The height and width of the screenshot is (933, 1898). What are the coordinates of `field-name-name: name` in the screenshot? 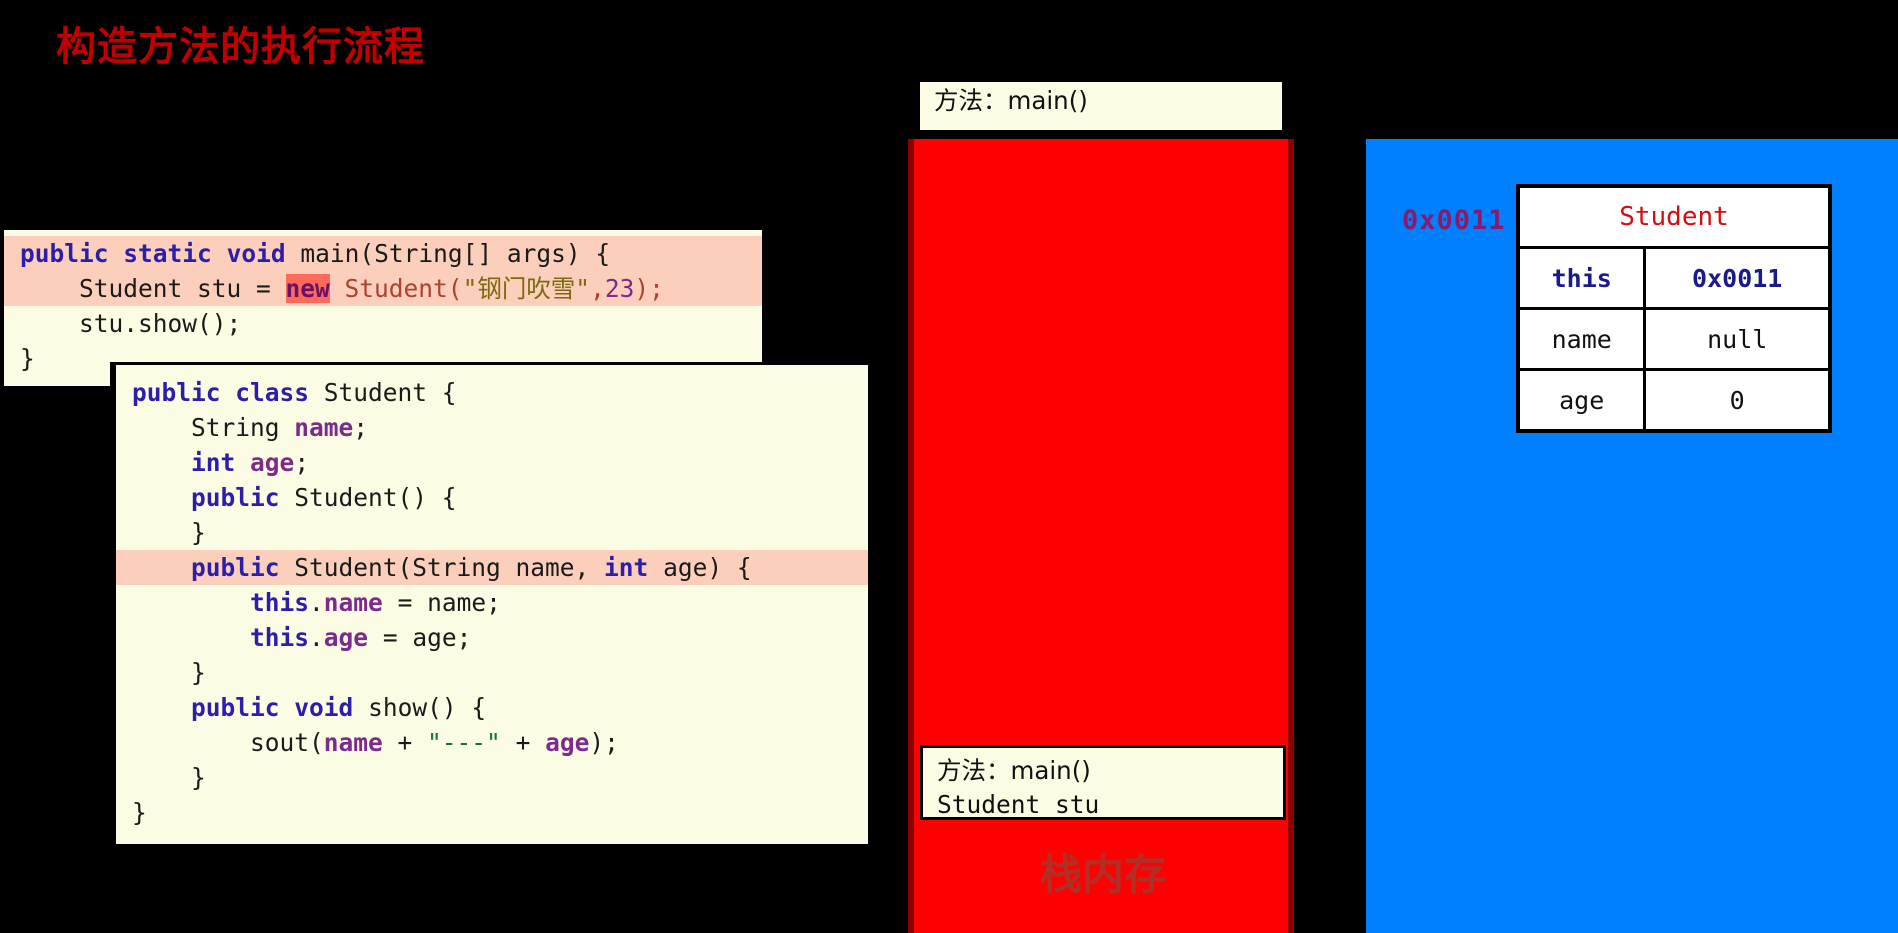 It's located at (1581, 339).